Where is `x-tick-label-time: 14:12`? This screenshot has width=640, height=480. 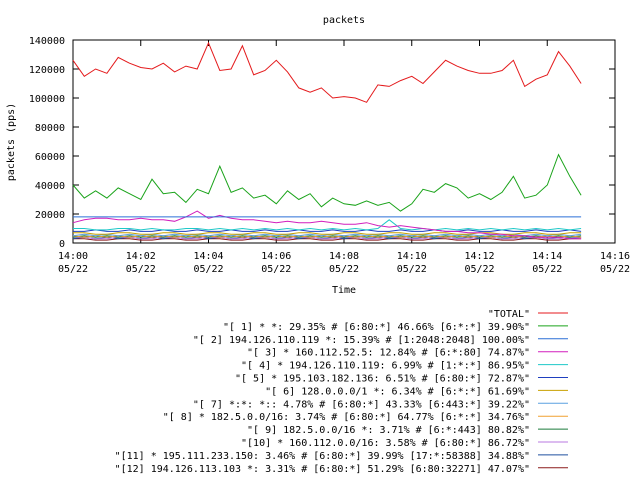
x-tick-label-time: 14:12 is located at coordinates (479, 256).